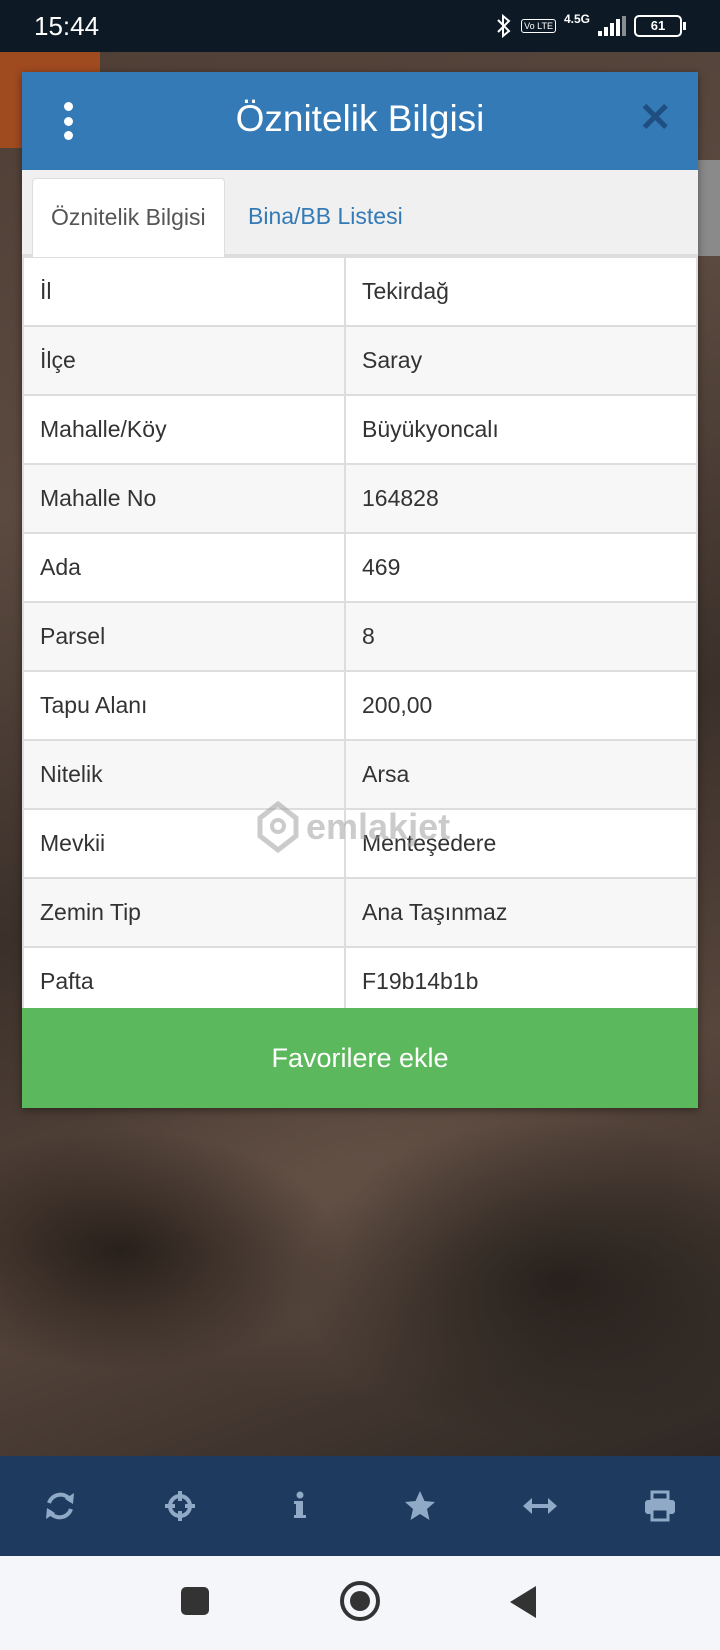  What do you see at coordinates (184, 981) in the screenshot?
I see `row-key: Pafta` at bounding box center [184, 981].